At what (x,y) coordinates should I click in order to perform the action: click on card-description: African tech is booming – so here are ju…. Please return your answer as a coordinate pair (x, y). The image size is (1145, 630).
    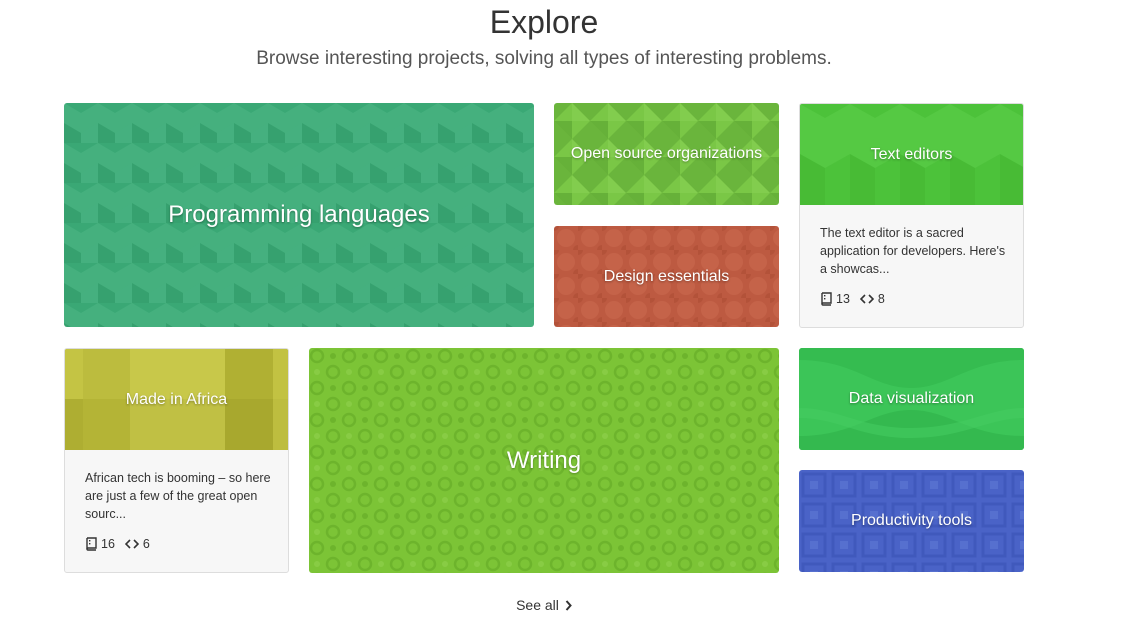
    Looking at the image, I should click on (178, 496).